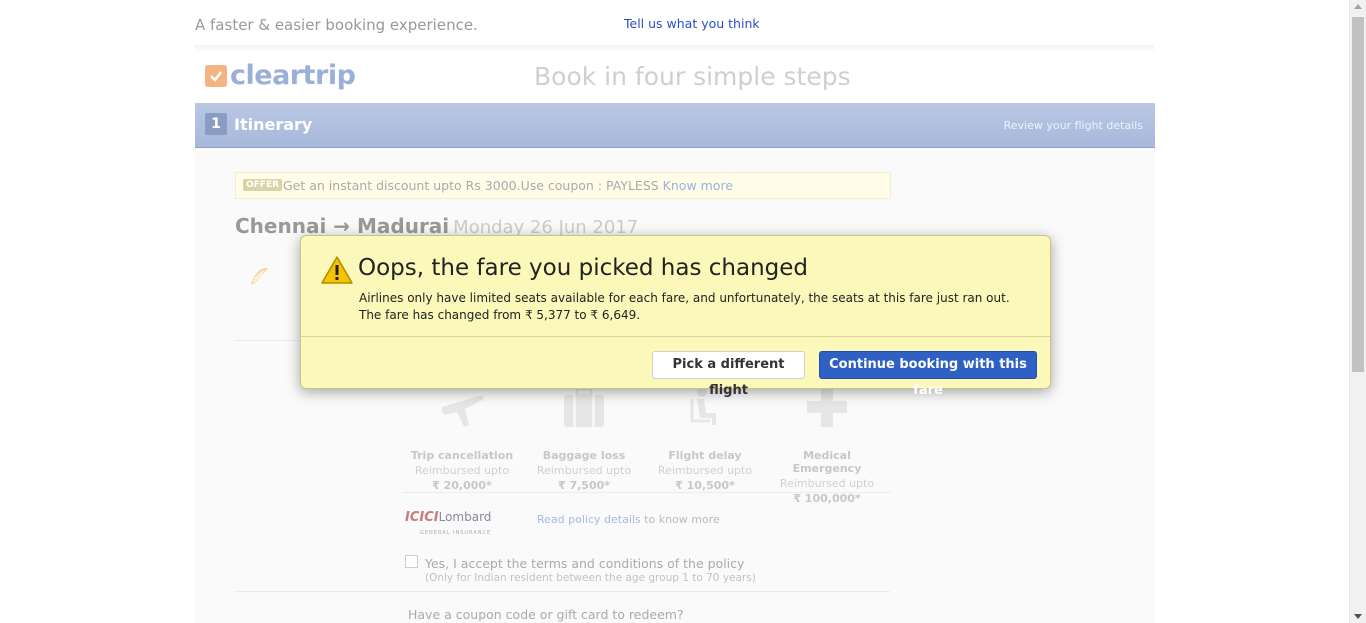 The height and width of the screenshot is (623, 1366). Describe the element at coordinates (1358, 6) in the screenshot. I see `scroll-up-arrow-icon` at that location.